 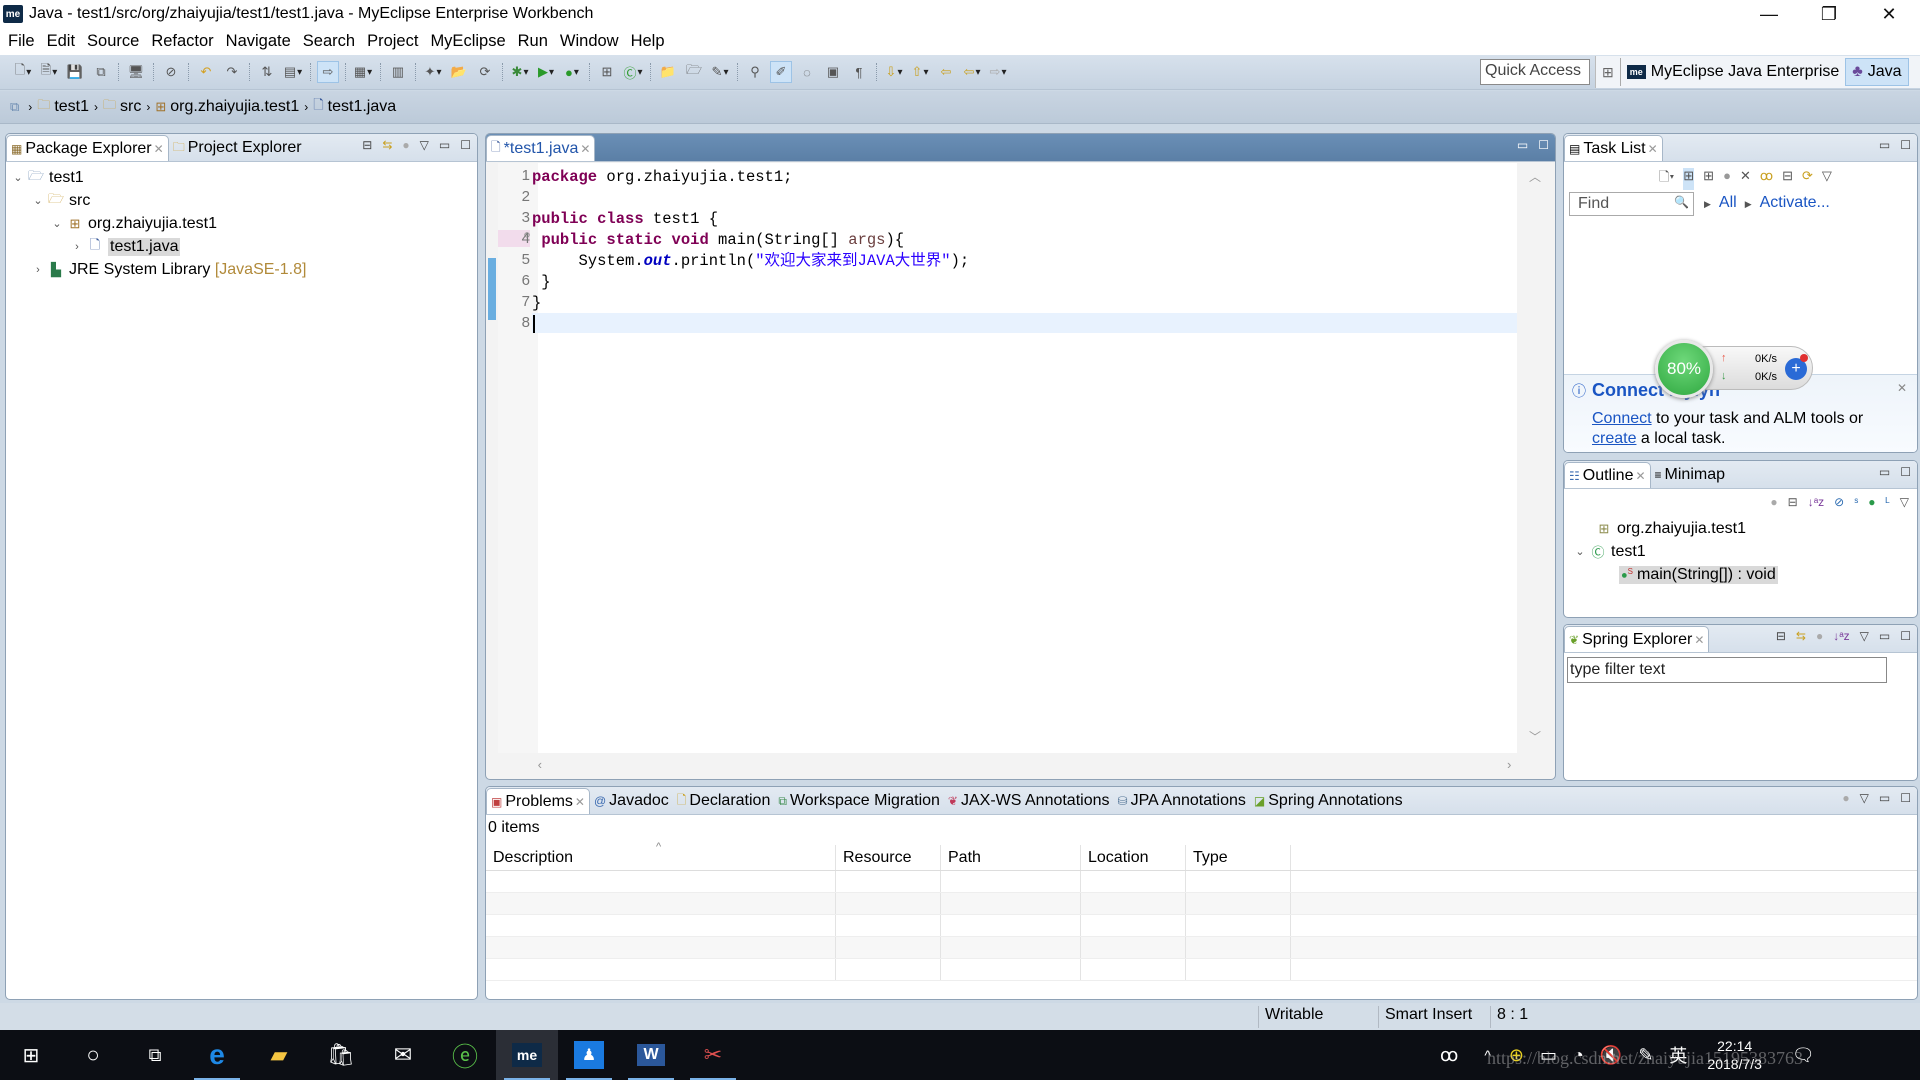 I want to click on menu-search: Search, so click(x=329, y=41).